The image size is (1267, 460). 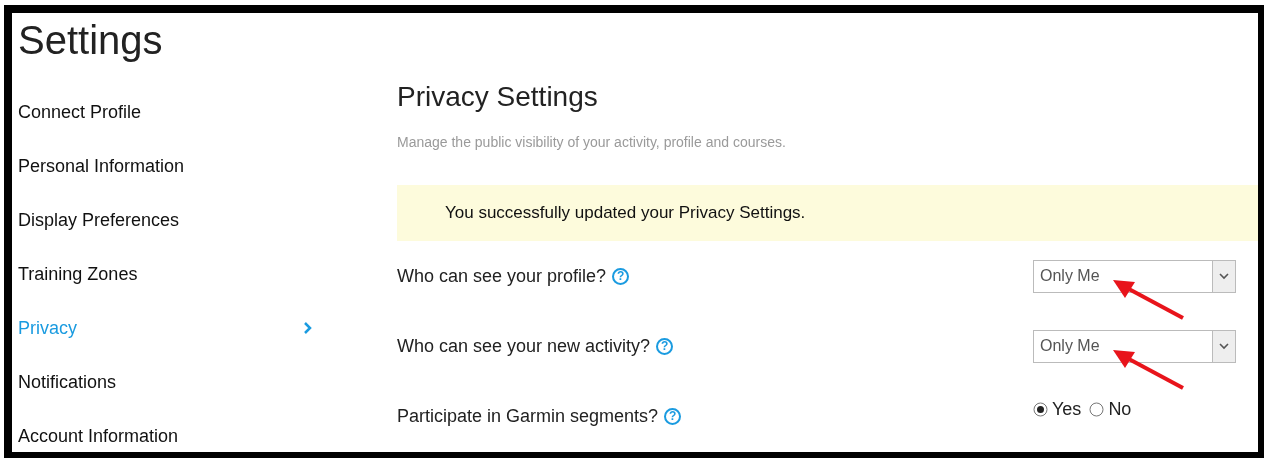 What do you see at coordinates (204, 220) in the screenshot?
I see `sidebar-item: Display Preferences` at bounding box center [204, 220].